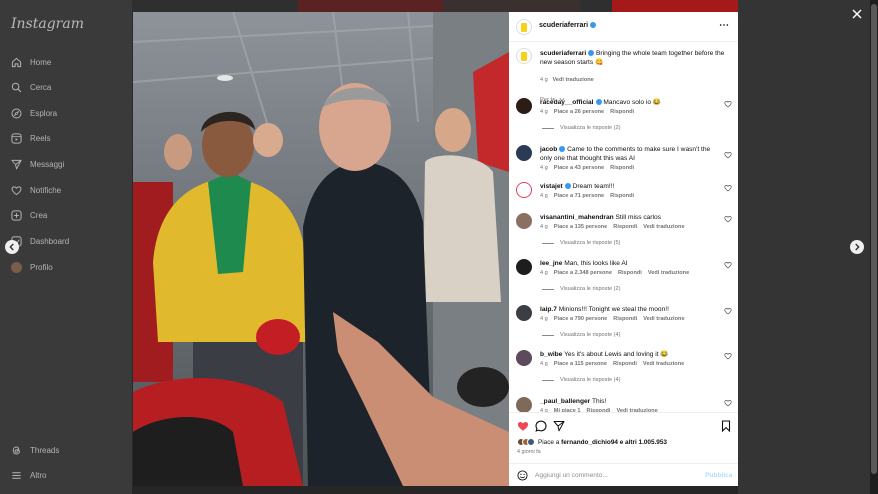 This screenshot has height=494, width=878. I want to click on comment-likes-count: Piace a 115 persone, so click(580, 364).